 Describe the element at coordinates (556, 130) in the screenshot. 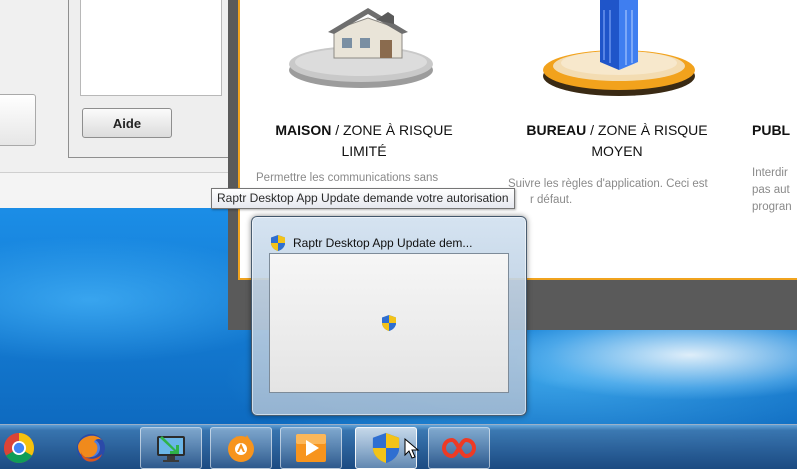

I see `card-title-bold: BUREAU` at that location.